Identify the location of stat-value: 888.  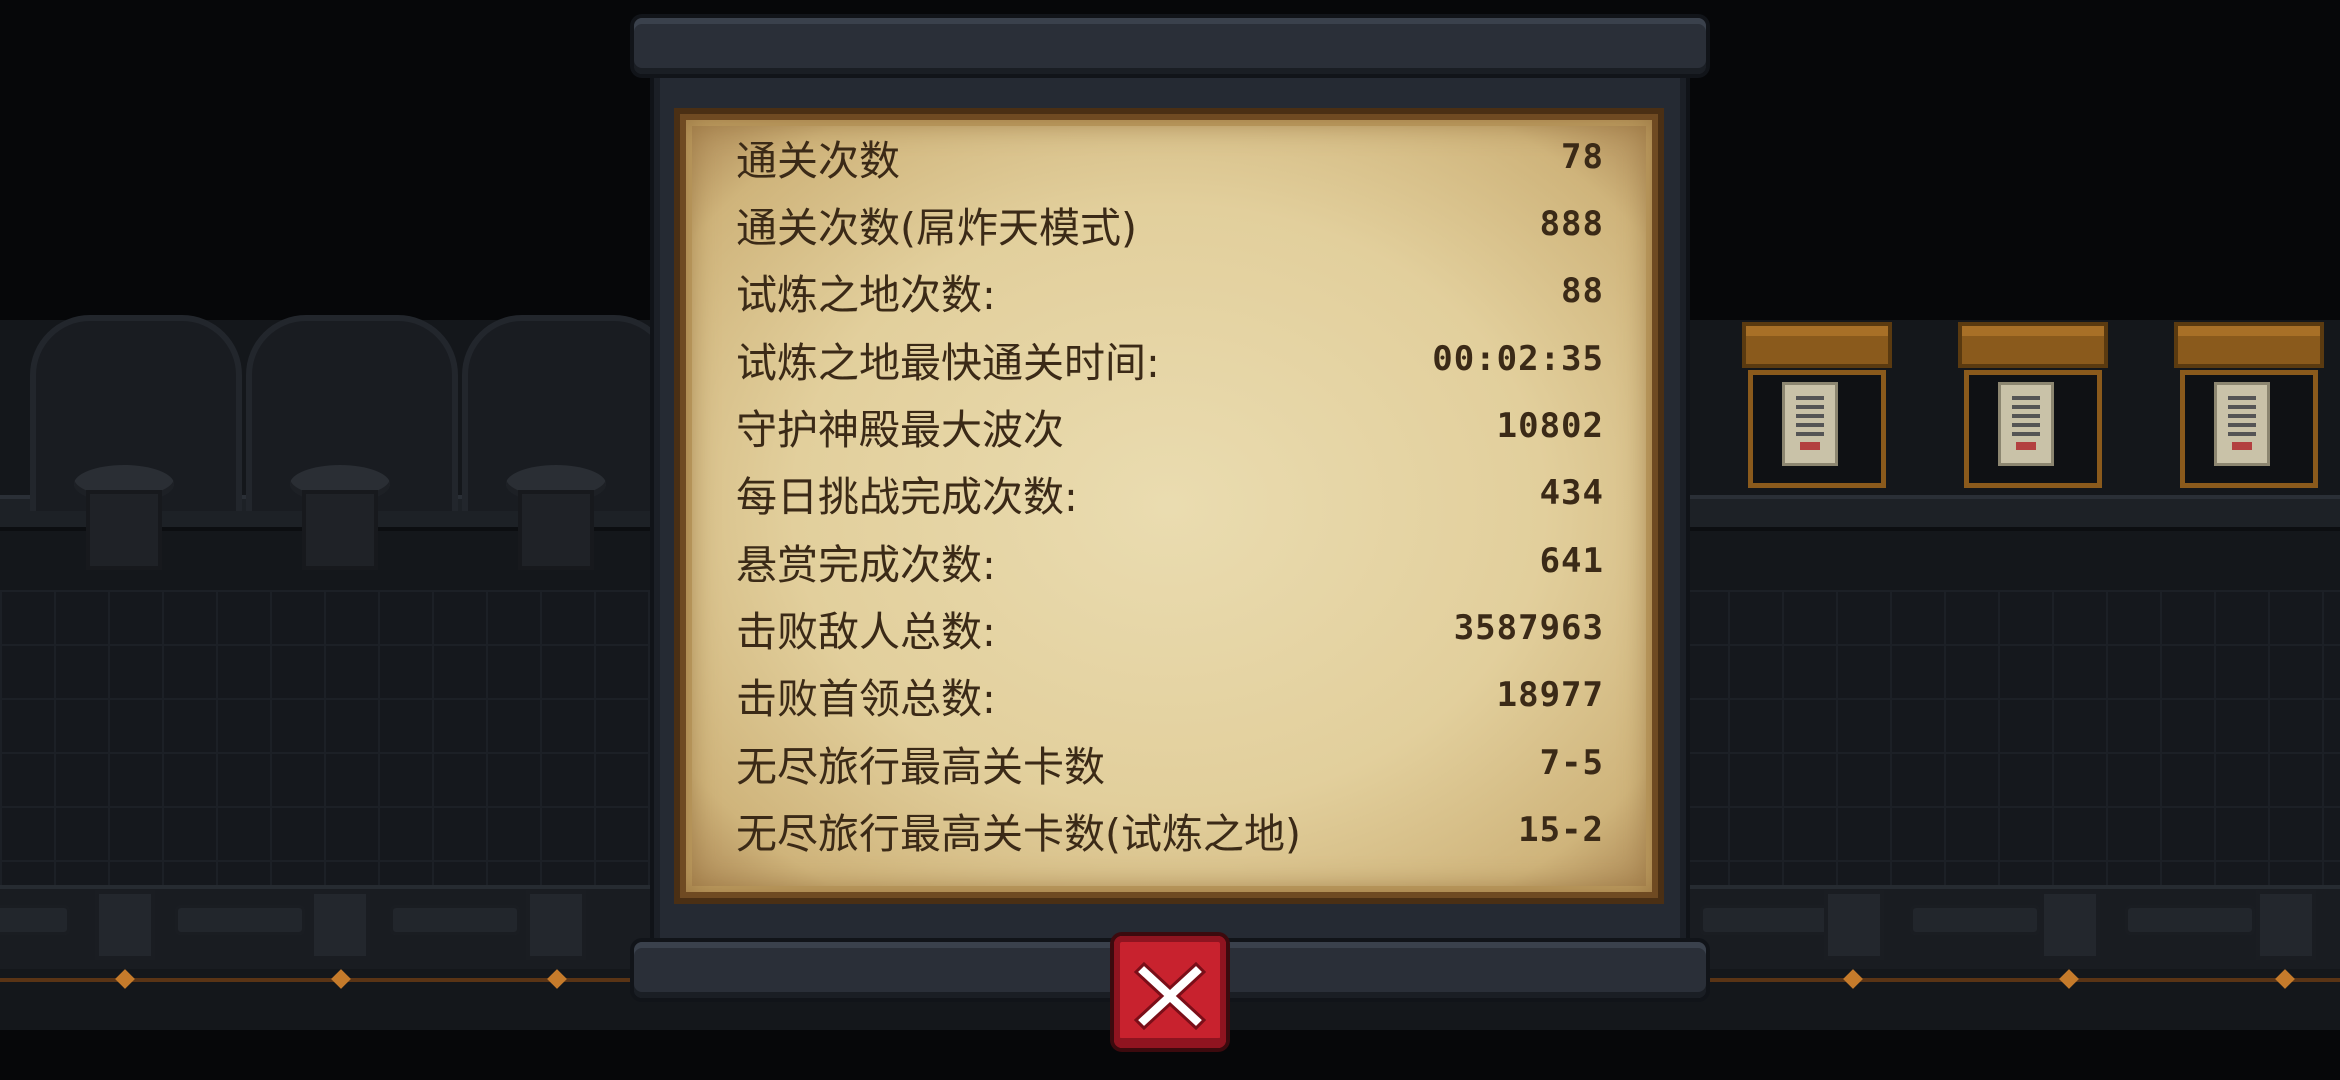
(1571, 224).